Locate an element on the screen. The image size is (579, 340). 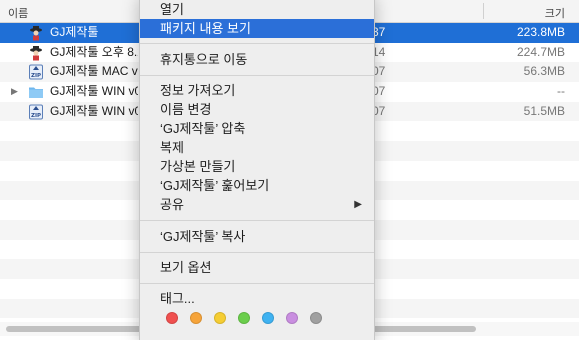
menu-item-copy: ‘GJ제작툴’ 복사 is located at coordinates (257, 236).